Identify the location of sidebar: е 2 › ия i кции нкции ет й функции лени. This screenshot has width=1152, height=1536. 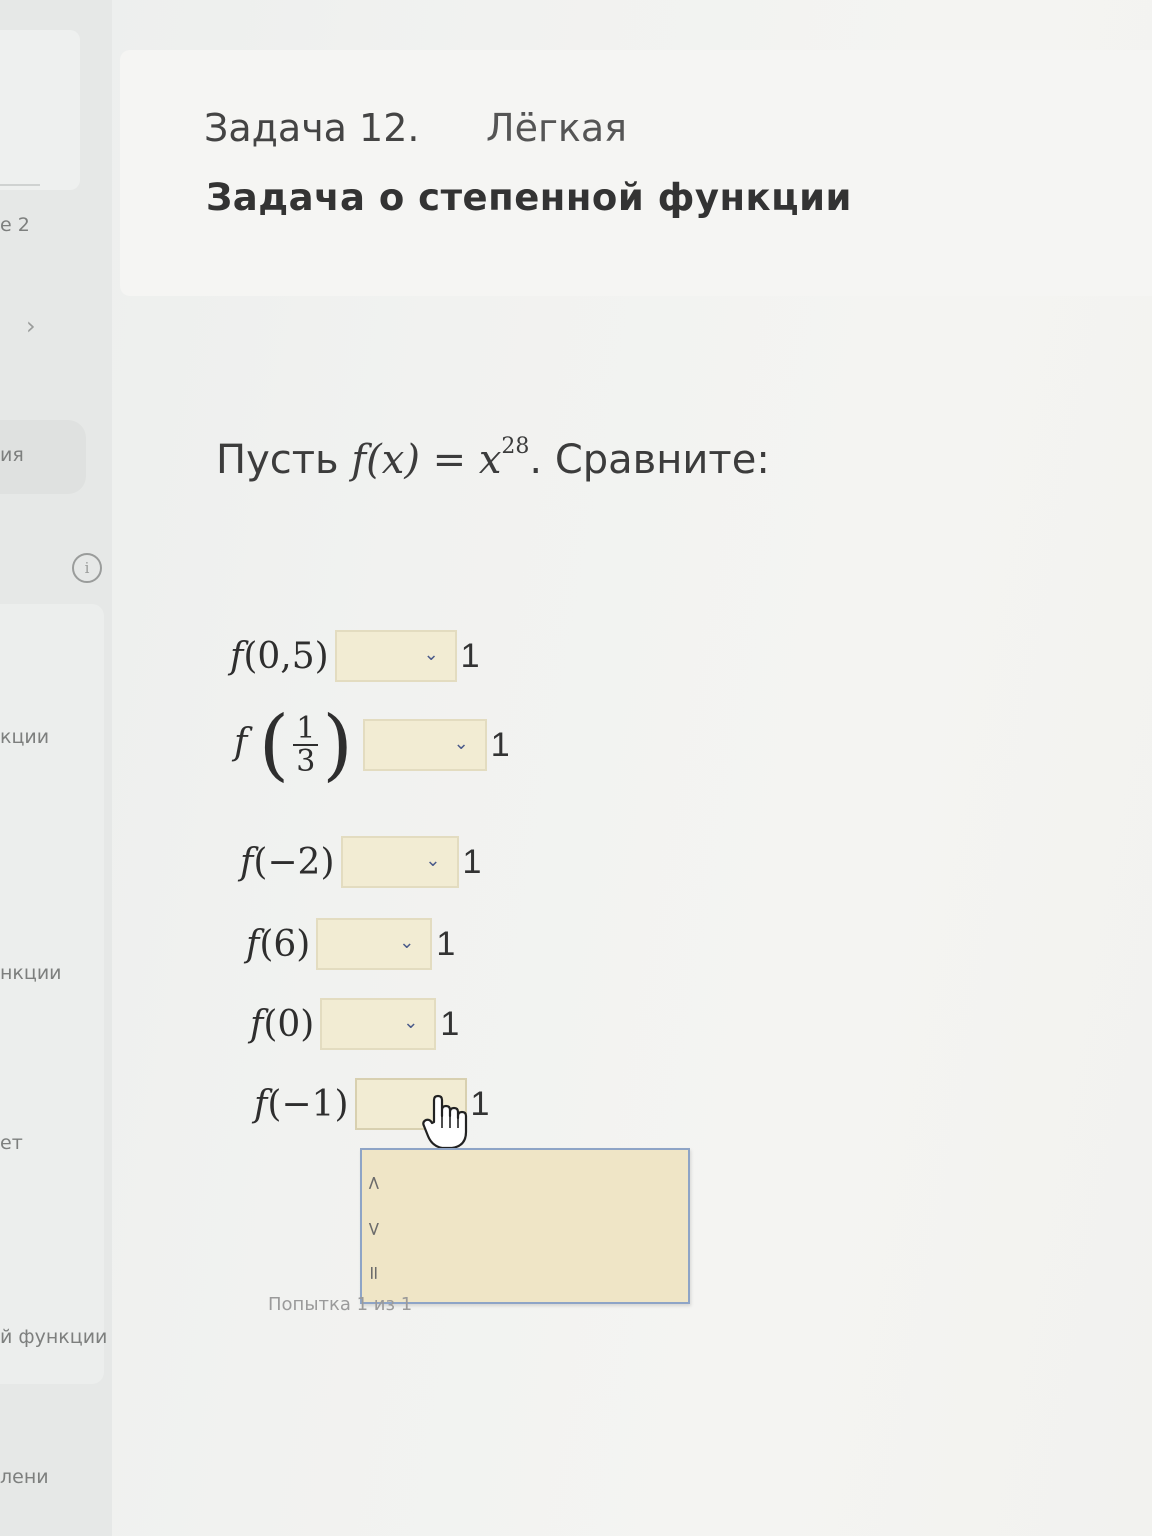
(56, 768).